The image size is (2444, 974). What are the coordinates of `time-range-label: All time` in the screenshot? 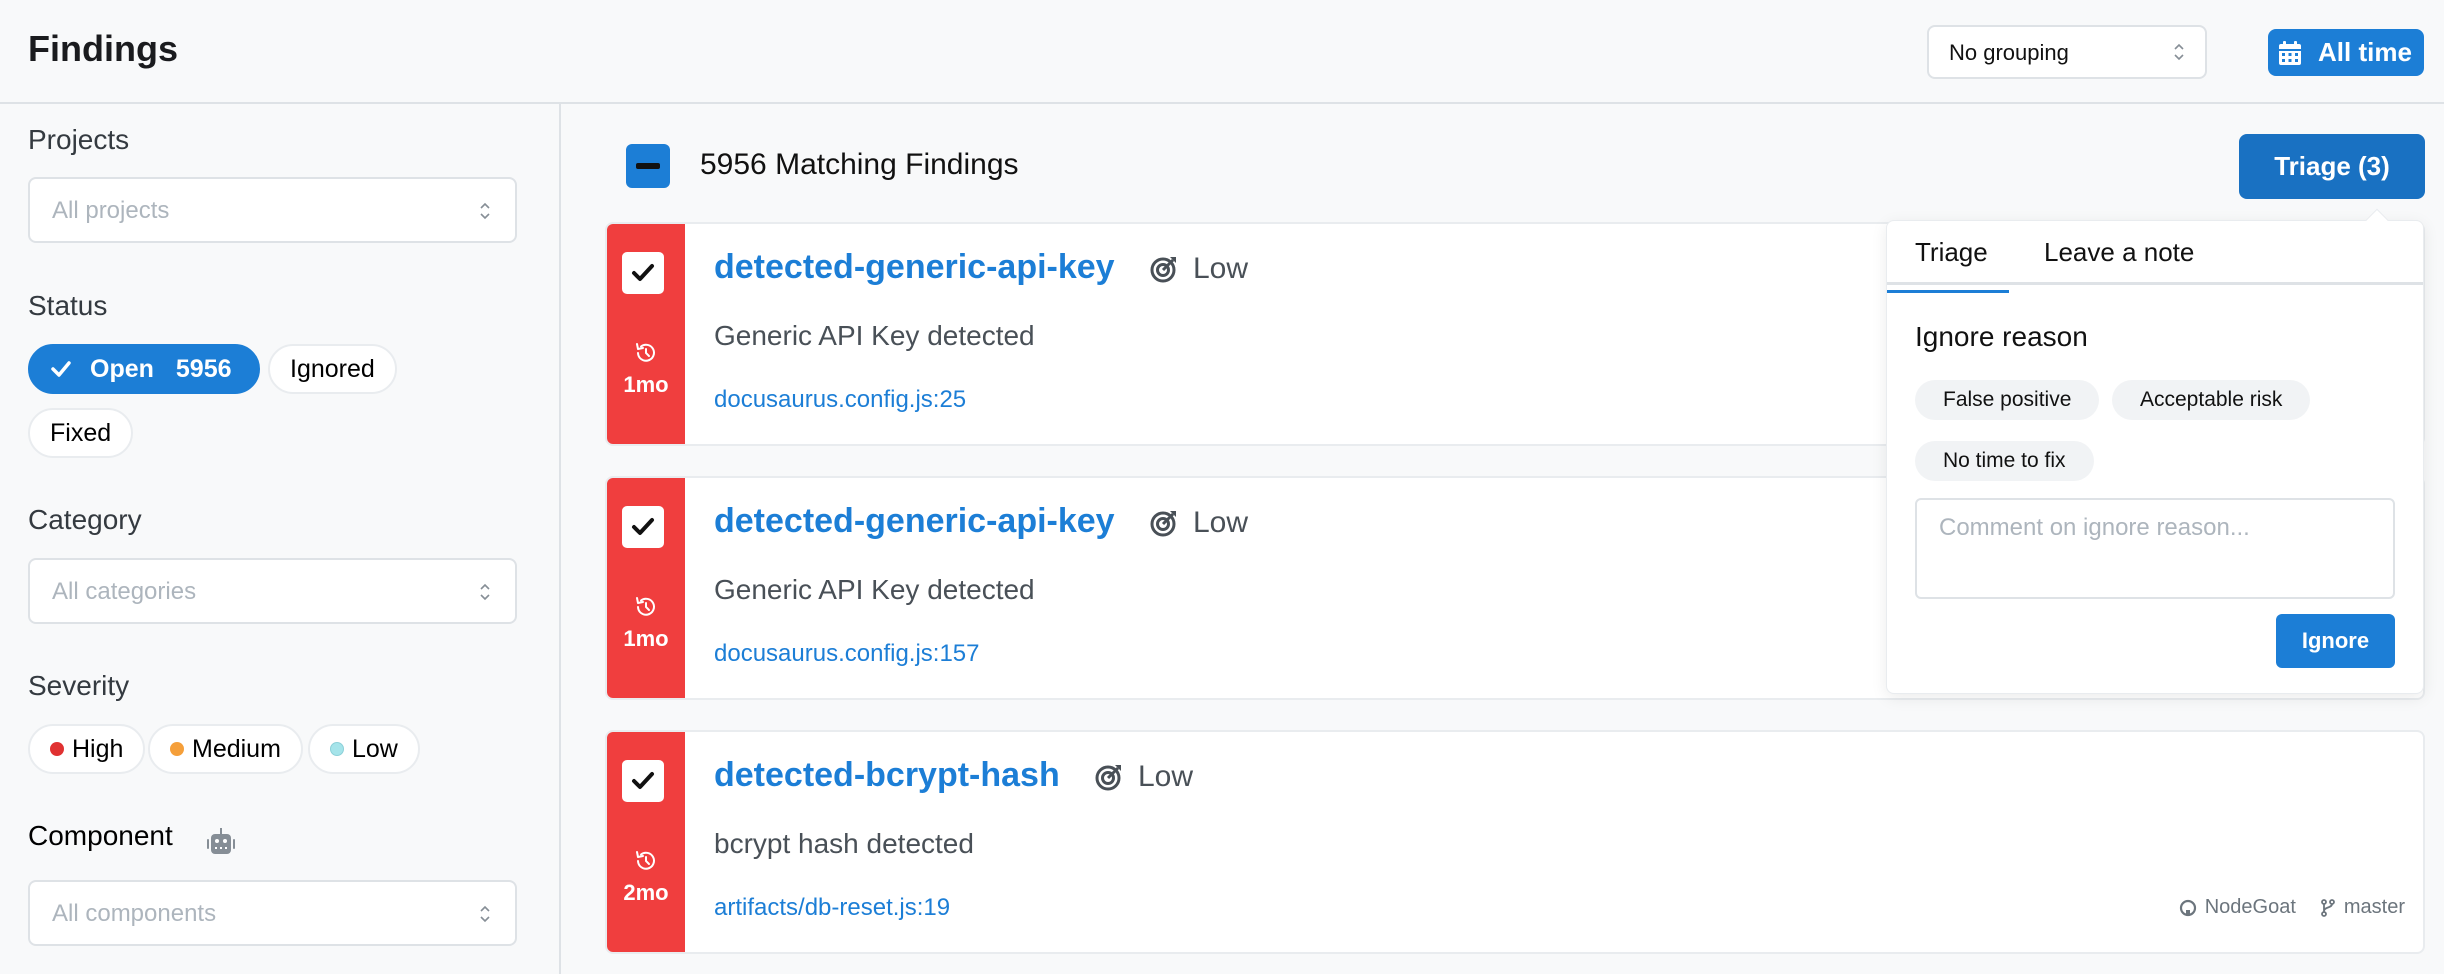 It's located at (2365, 52).